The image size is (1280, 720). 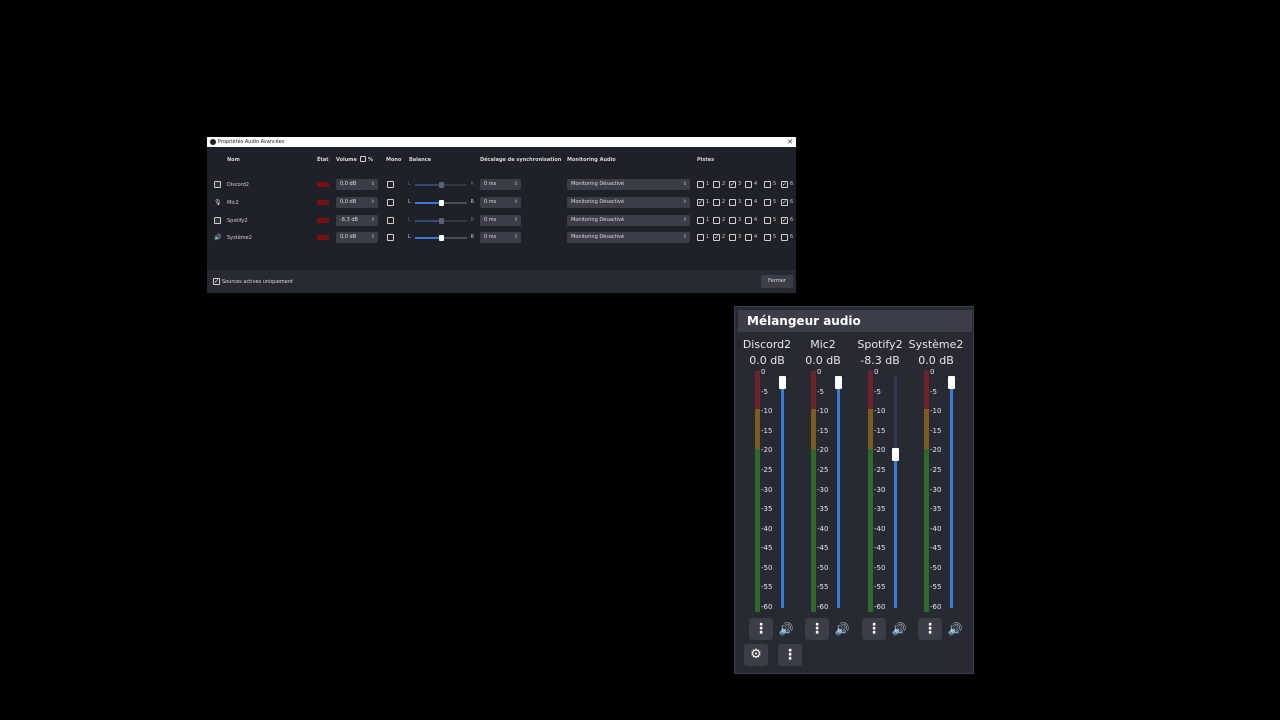 What do you see at coordinates (790, 655) in the screenshot?
I see `mixer-menu-button: ⋮` at bounding box center [790, 655].